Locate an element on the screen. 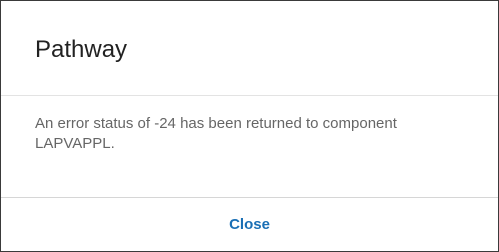  close-button: Close is located at coordinates (249, 224).